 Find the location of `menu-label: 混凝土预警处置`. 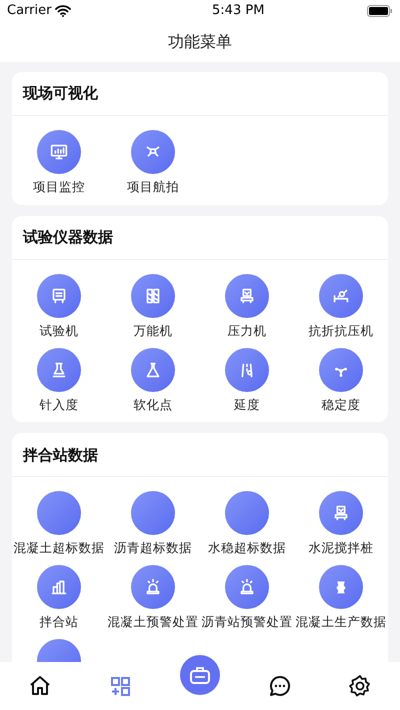

menu-label: 混凝土预警处置 is located at coordinates (153, 622).